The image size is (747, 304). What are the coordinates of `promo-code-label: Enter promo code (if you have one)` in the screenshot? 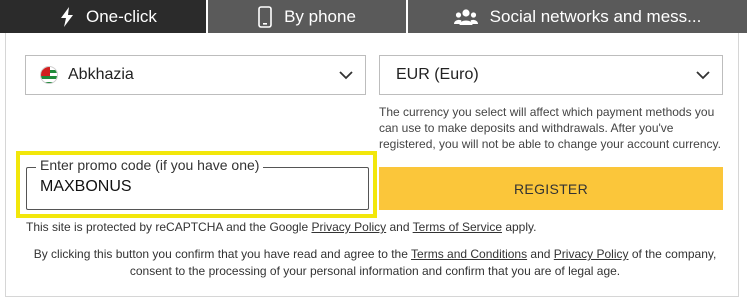 It's located at (150, 165).